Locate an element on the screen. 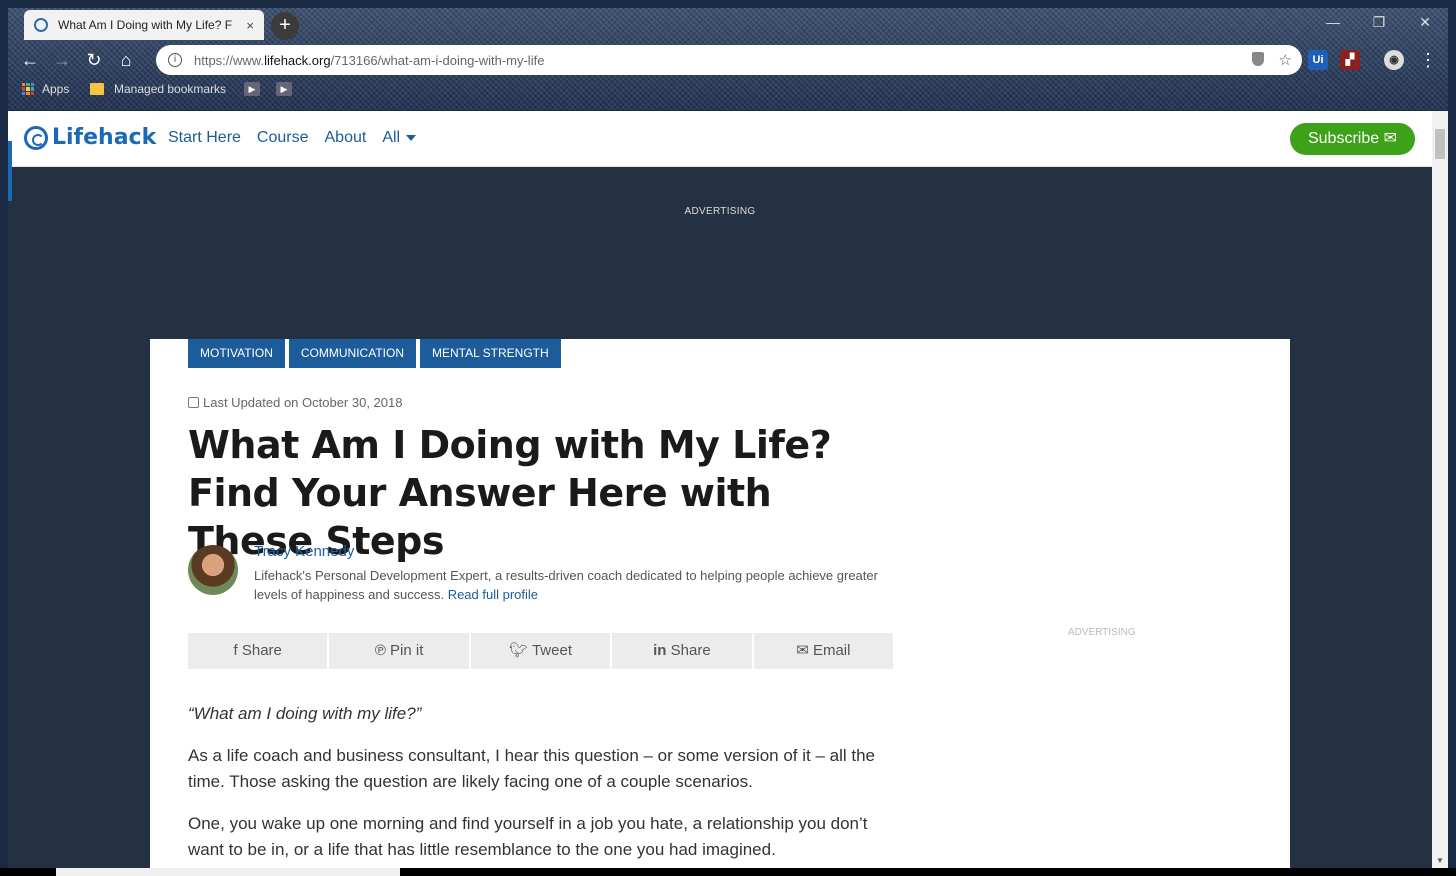  pdf-extension-icon: ▞ is located at coordinates (1350, 60).